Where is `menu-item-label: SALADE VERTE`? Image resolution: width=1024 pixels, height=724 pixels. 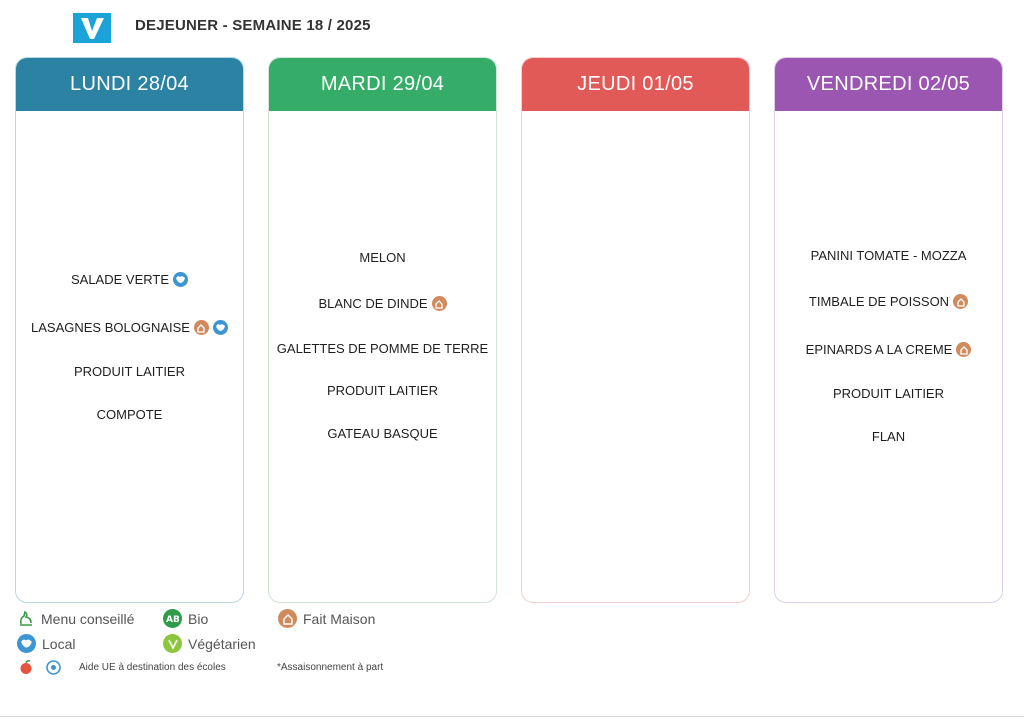 menu-item-label: SALADE VERTE is located at coordinates (120, 279).